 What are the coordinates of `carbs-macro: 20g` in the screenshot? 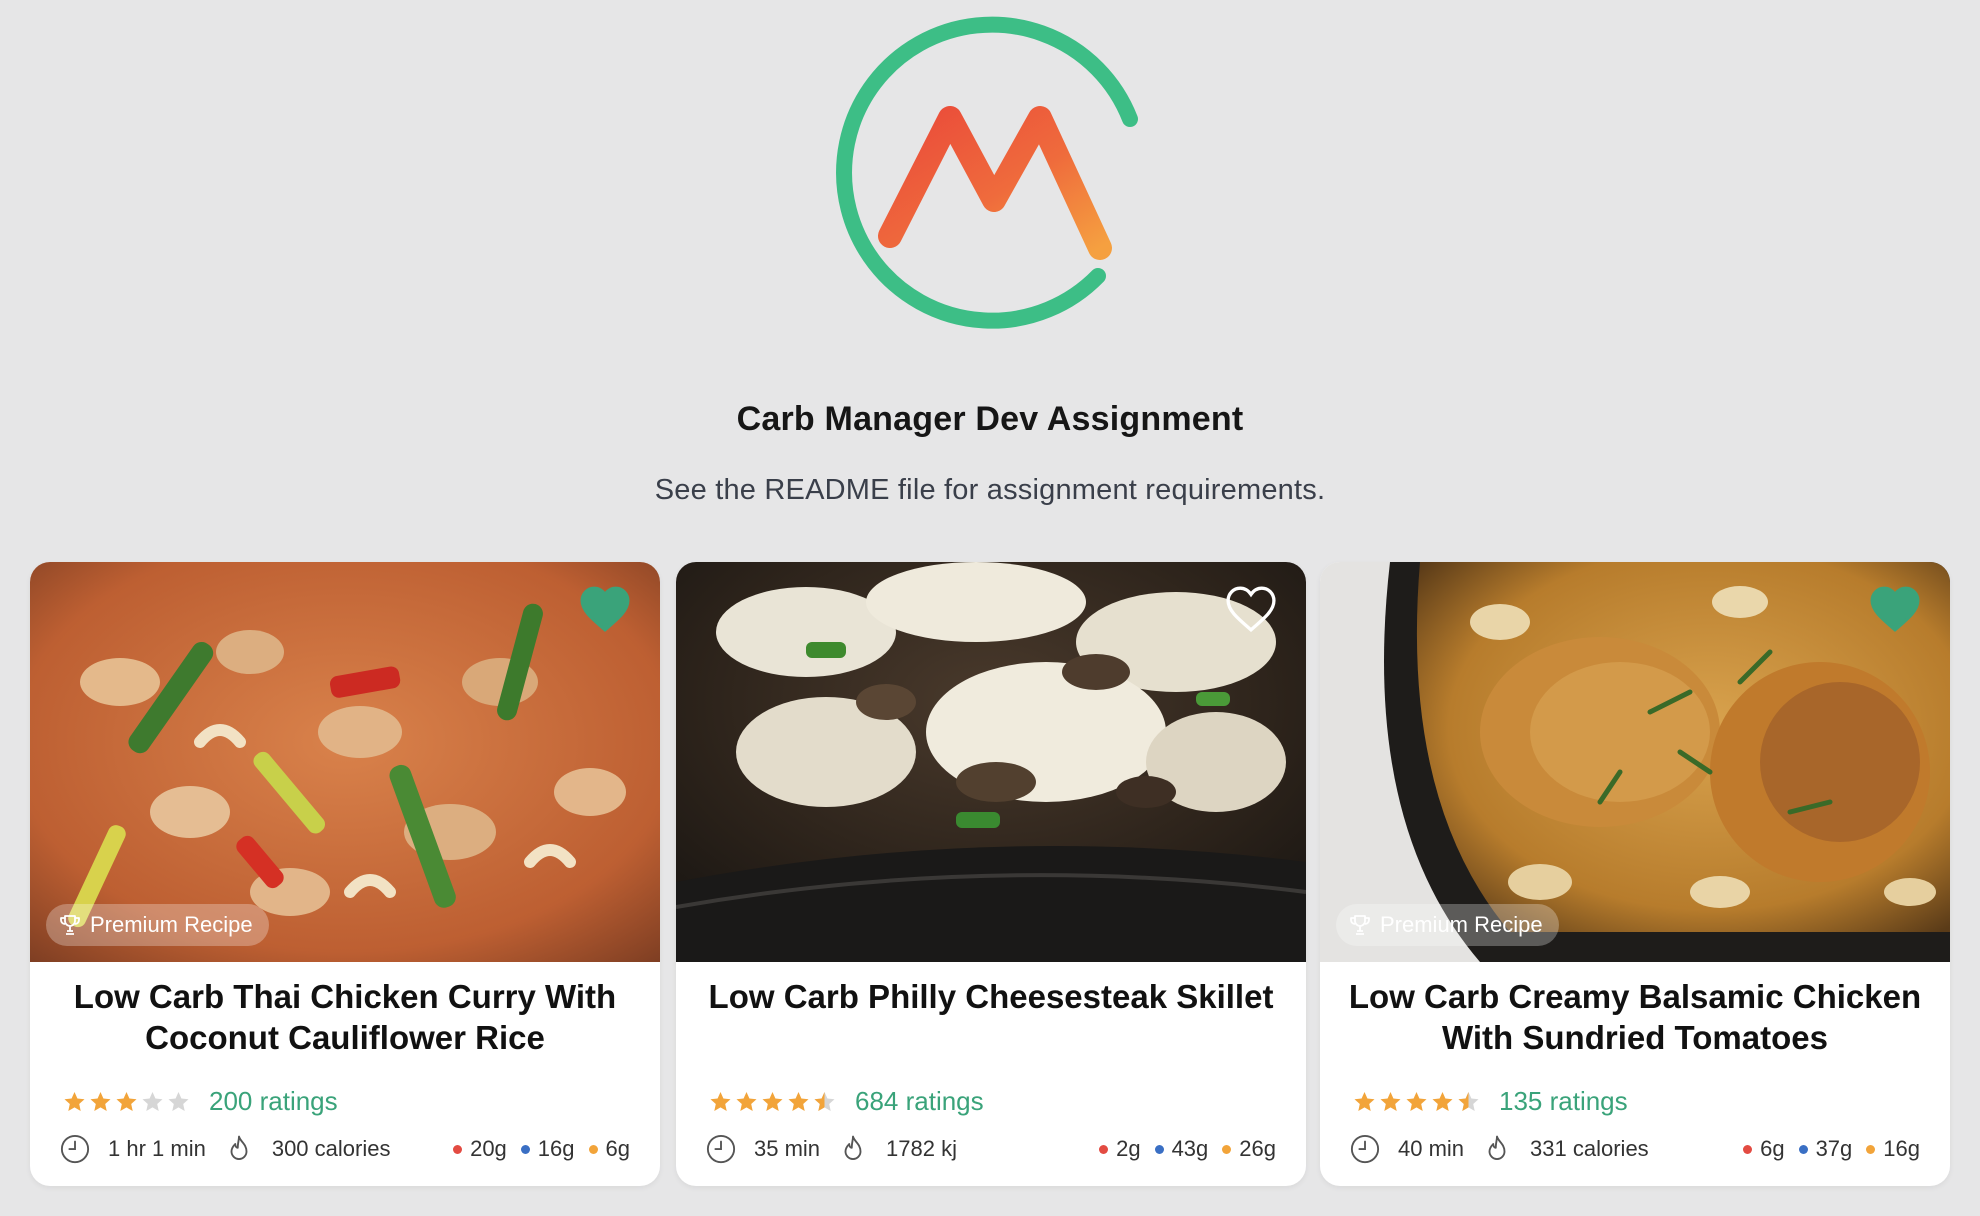 It's located at (480, 1149).